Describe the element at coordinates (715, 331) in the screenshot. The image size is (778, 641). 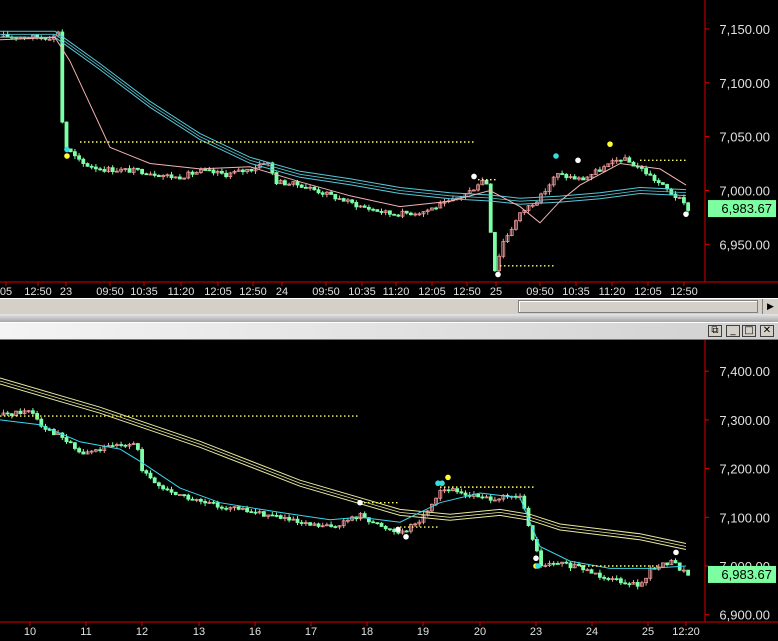
I see `restore-icon: ⧉` at that location.